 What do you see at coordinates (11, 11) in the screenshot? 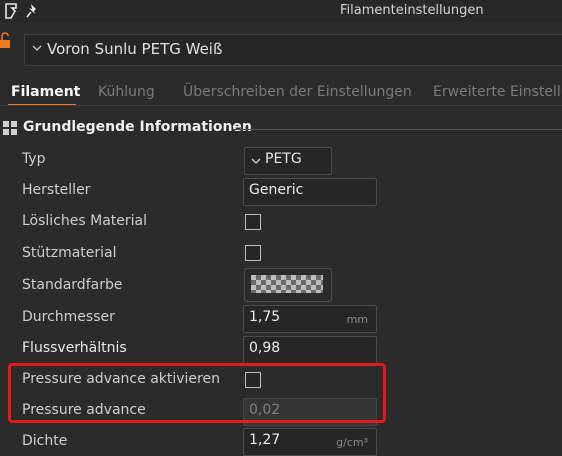
I see `app-icon` at bounding box center [11, 11].